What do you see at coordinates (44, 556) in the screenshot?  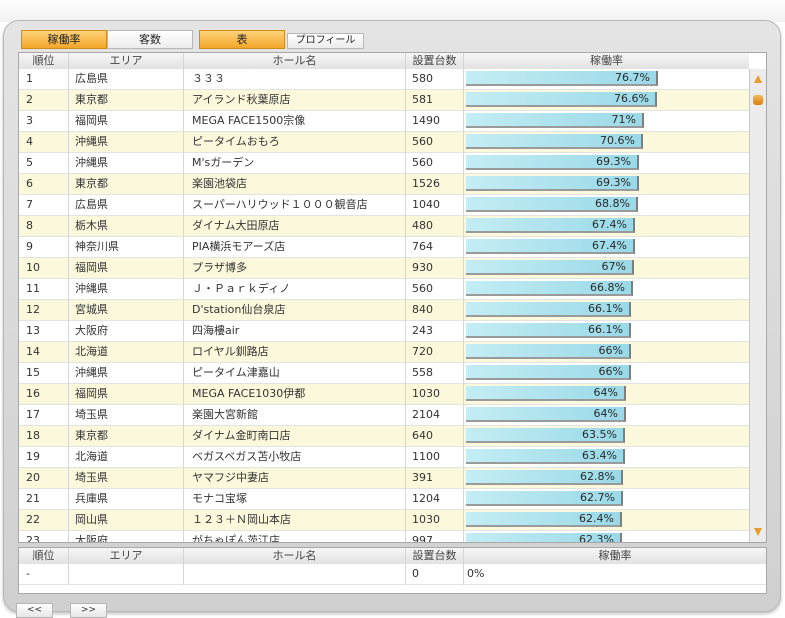 I see `summary-header-rank: 順位` at bounding box center [44, 556].